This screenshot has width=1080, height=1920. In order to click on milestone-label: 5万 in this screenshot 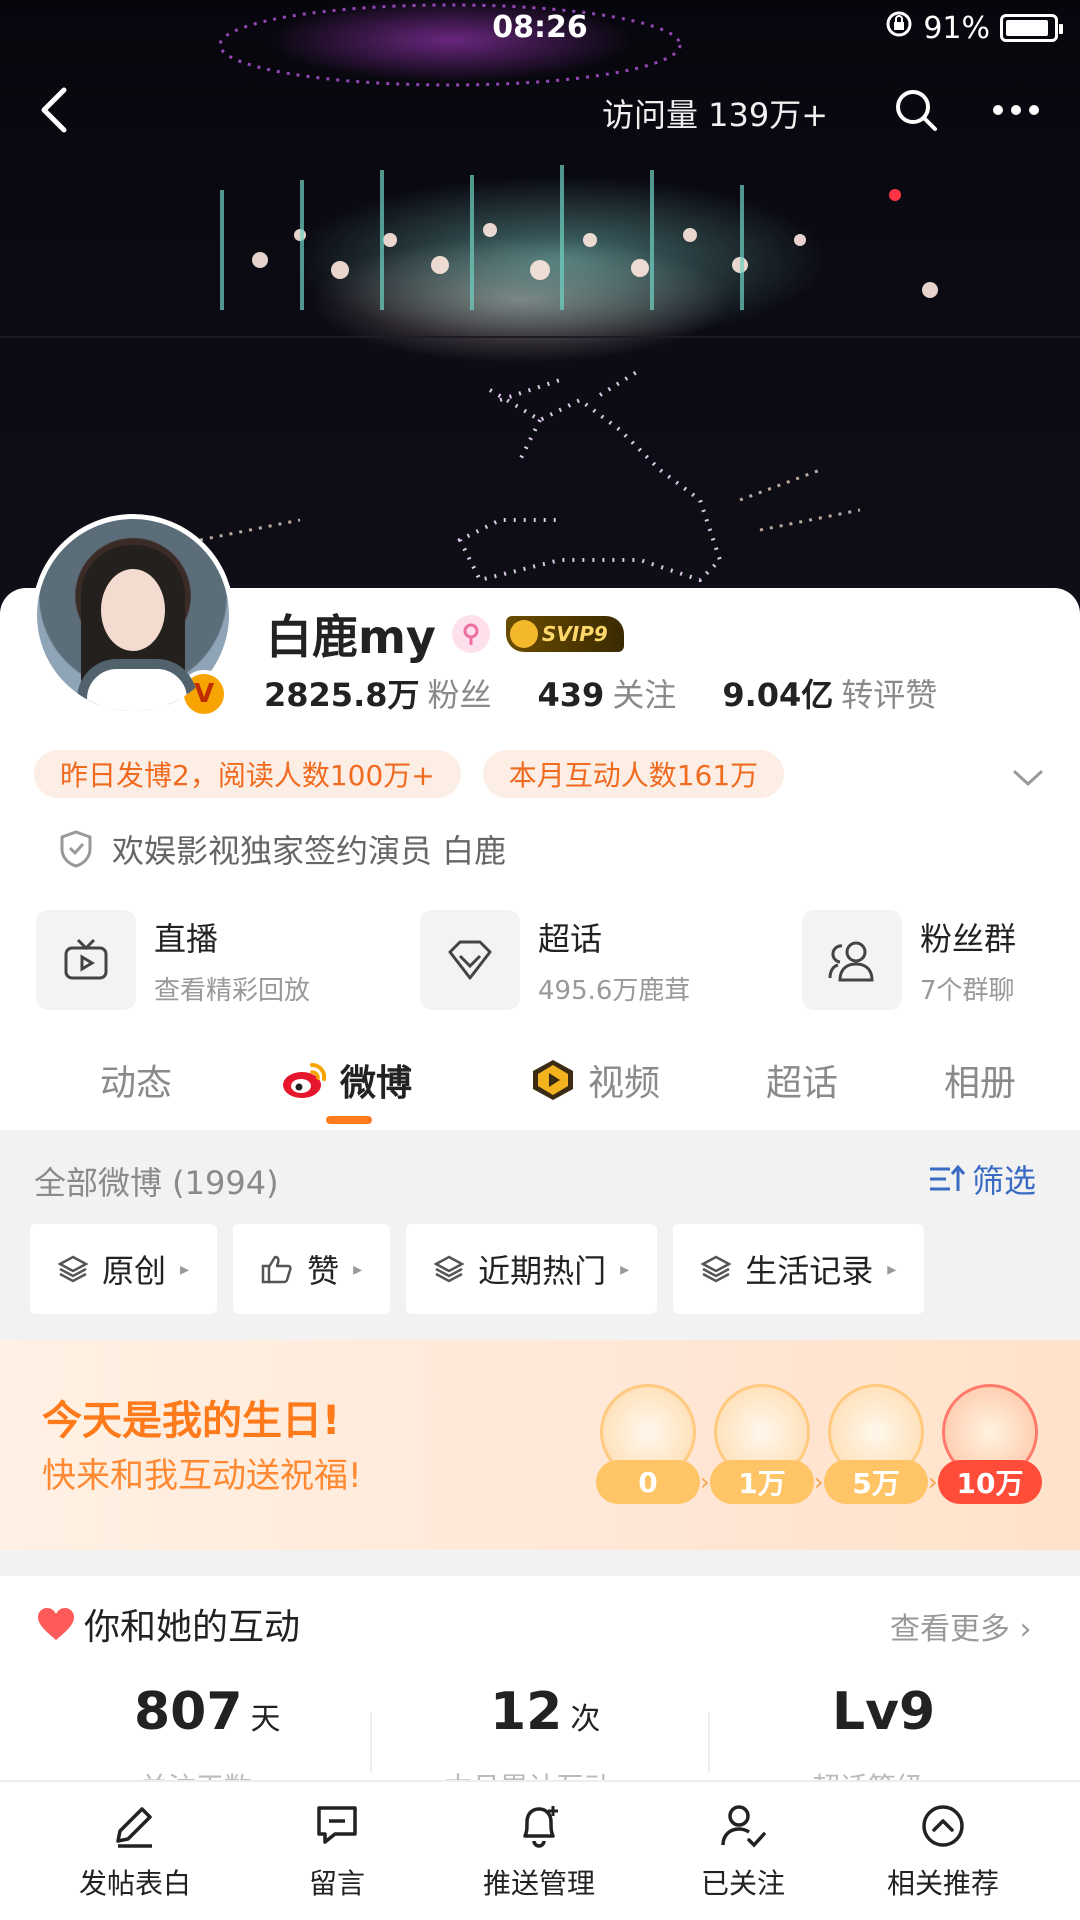, I will do `click(876, 1482)`.